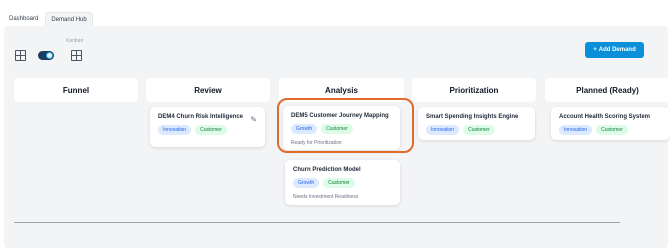  Describe the element at coordinates (607, 90) in the screenshot. I see `column-header-planned: Planned (Ready)` at that location.